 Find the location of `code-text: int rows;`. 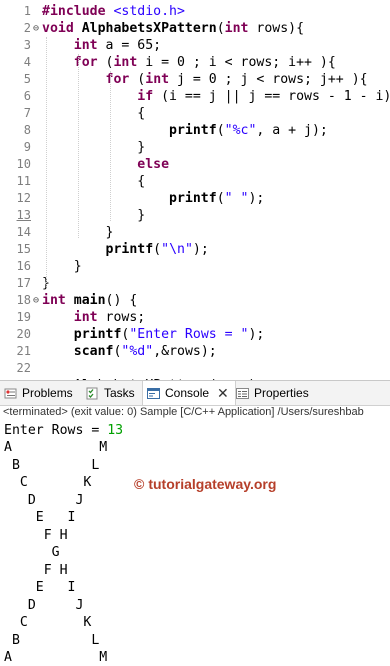

code-text: int rows; is located at coordinates (93, 317).